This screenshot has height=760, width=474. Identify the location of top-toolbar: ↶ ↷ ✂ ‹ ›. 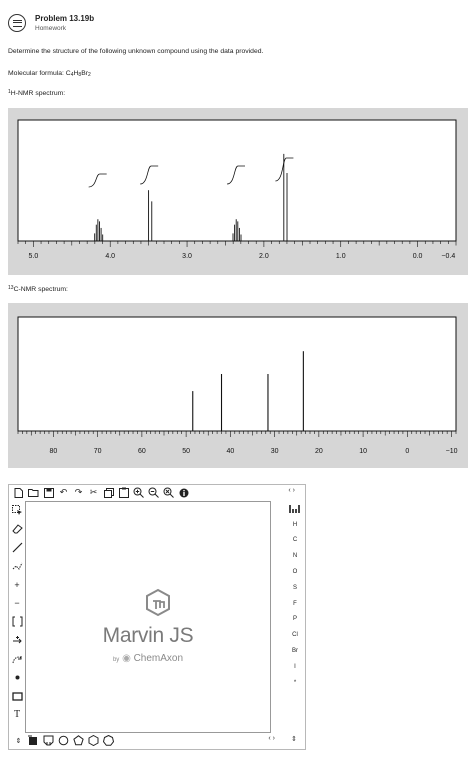
(157, 492).